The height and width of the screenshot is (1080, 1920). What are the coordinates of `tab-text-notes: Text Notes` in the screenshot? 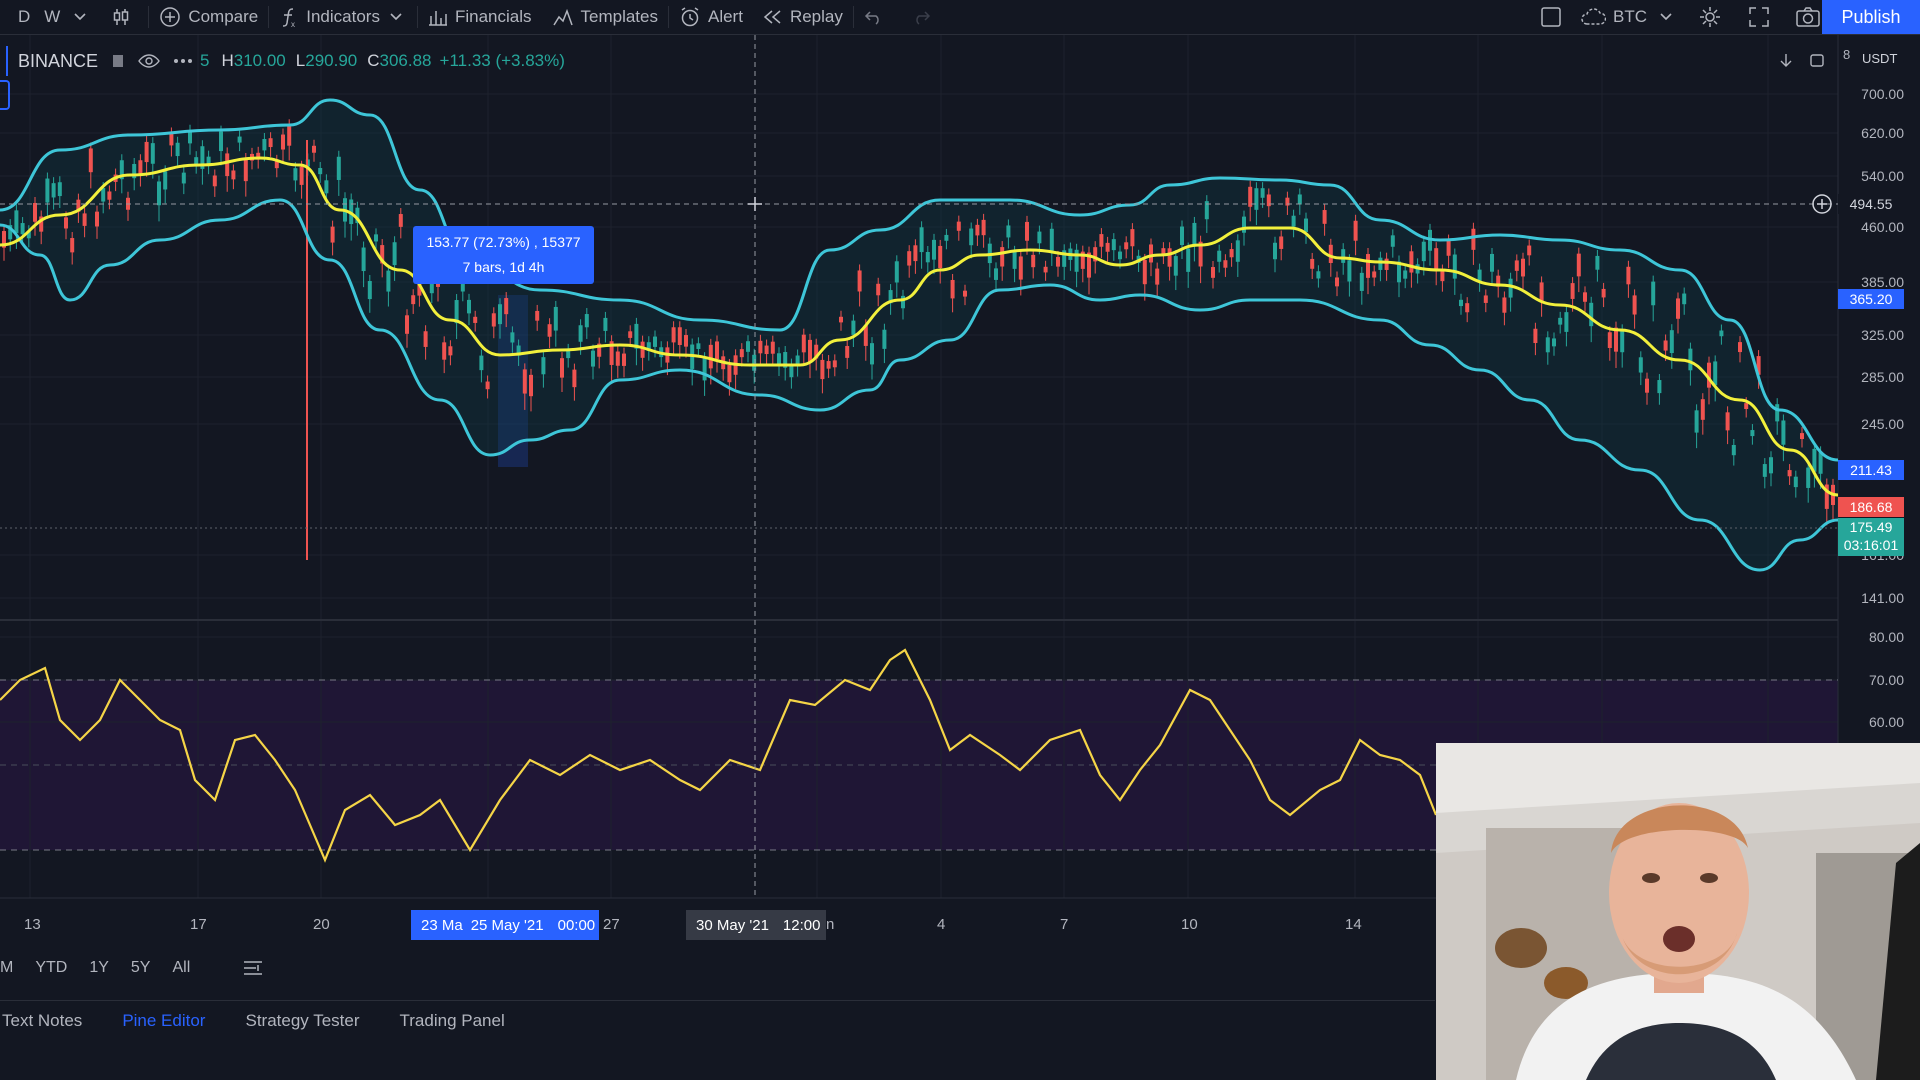 It's located at (42, 1021).